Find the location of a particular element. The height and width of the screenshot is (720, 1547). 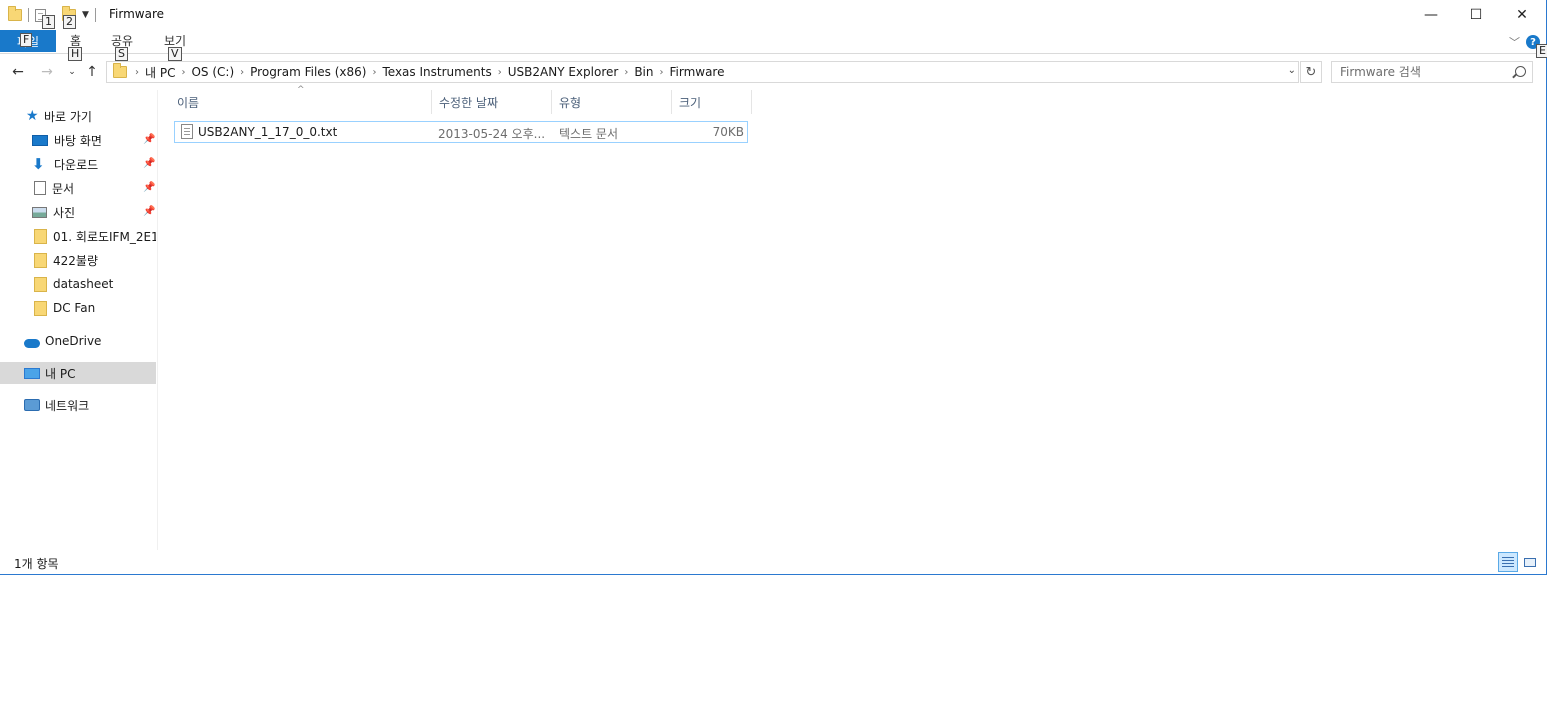

sidebar-item-onedrive: OneDrive is located at coordinates (78, 341).